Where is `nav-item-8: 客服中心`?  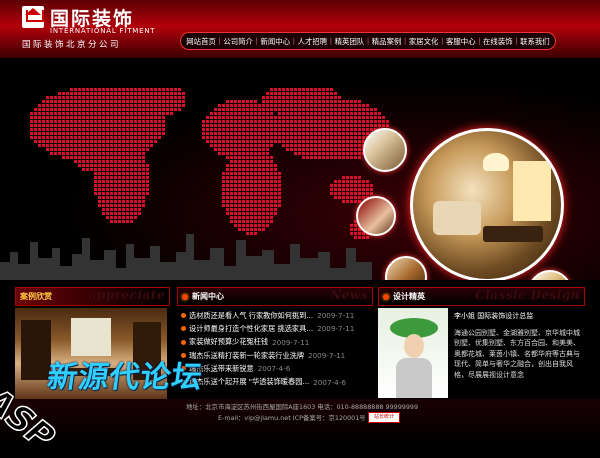 nav-item-8: 客服中心 is located at coordinates (461, 41).